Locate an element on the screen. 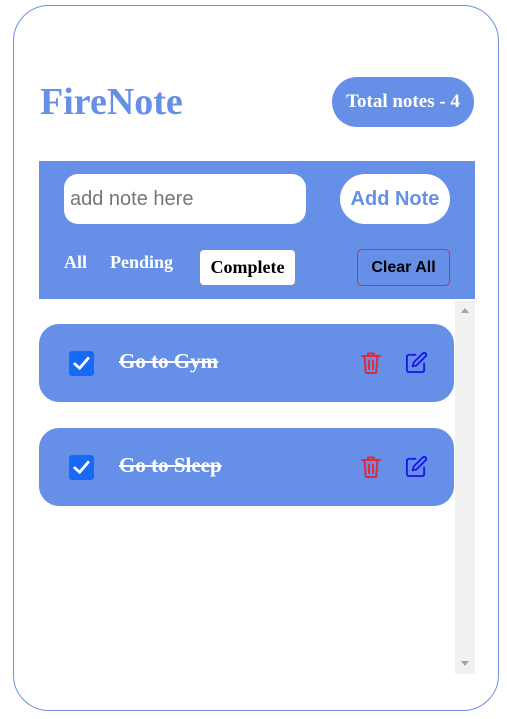 Image resolution: width=507 pixels, height=719 pixels. total-notes-badge: Total notes - 4 is located at coordinates (403, 102).